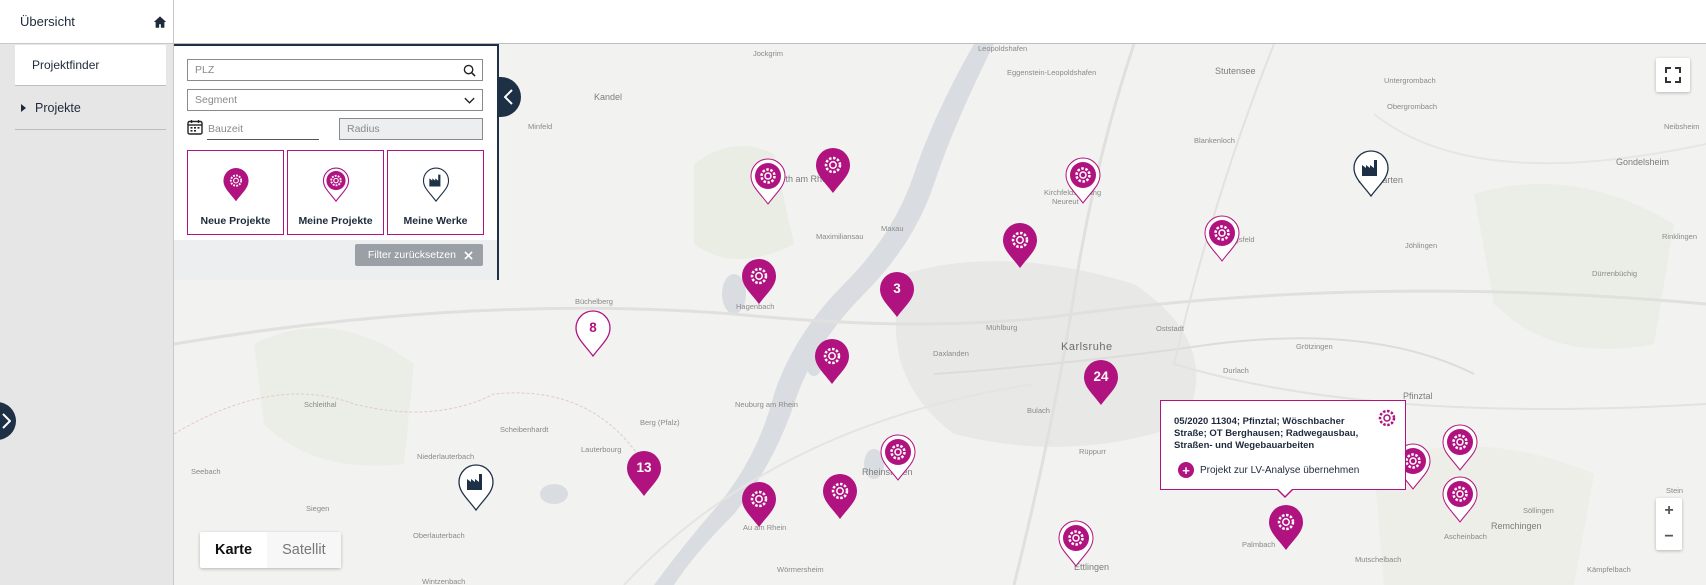  I want to click on segment-placeholder: Segment, so click(216, 100).